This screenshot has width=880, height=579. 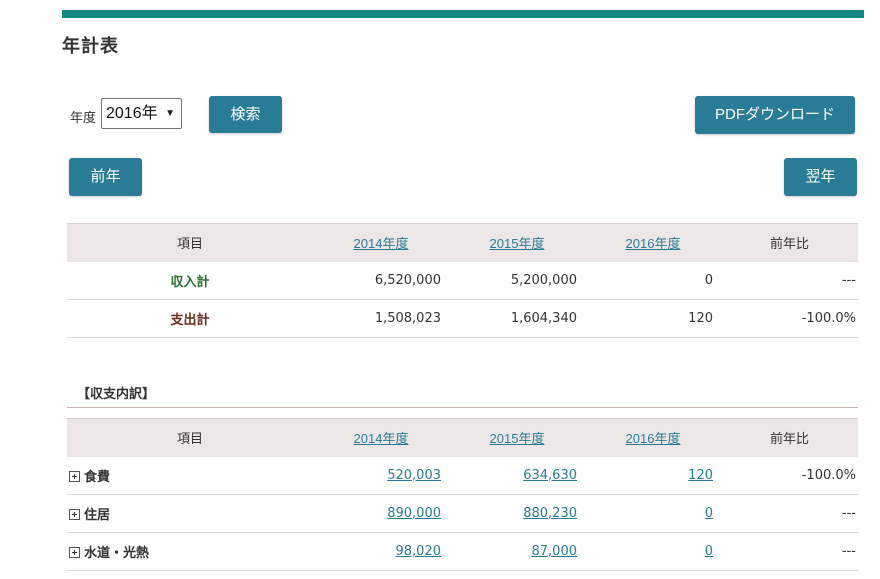 What do you see at coordinates (190, 281) in the screenshot?
I see `income-total-label: 収入計` at bounding box center [190, 281].